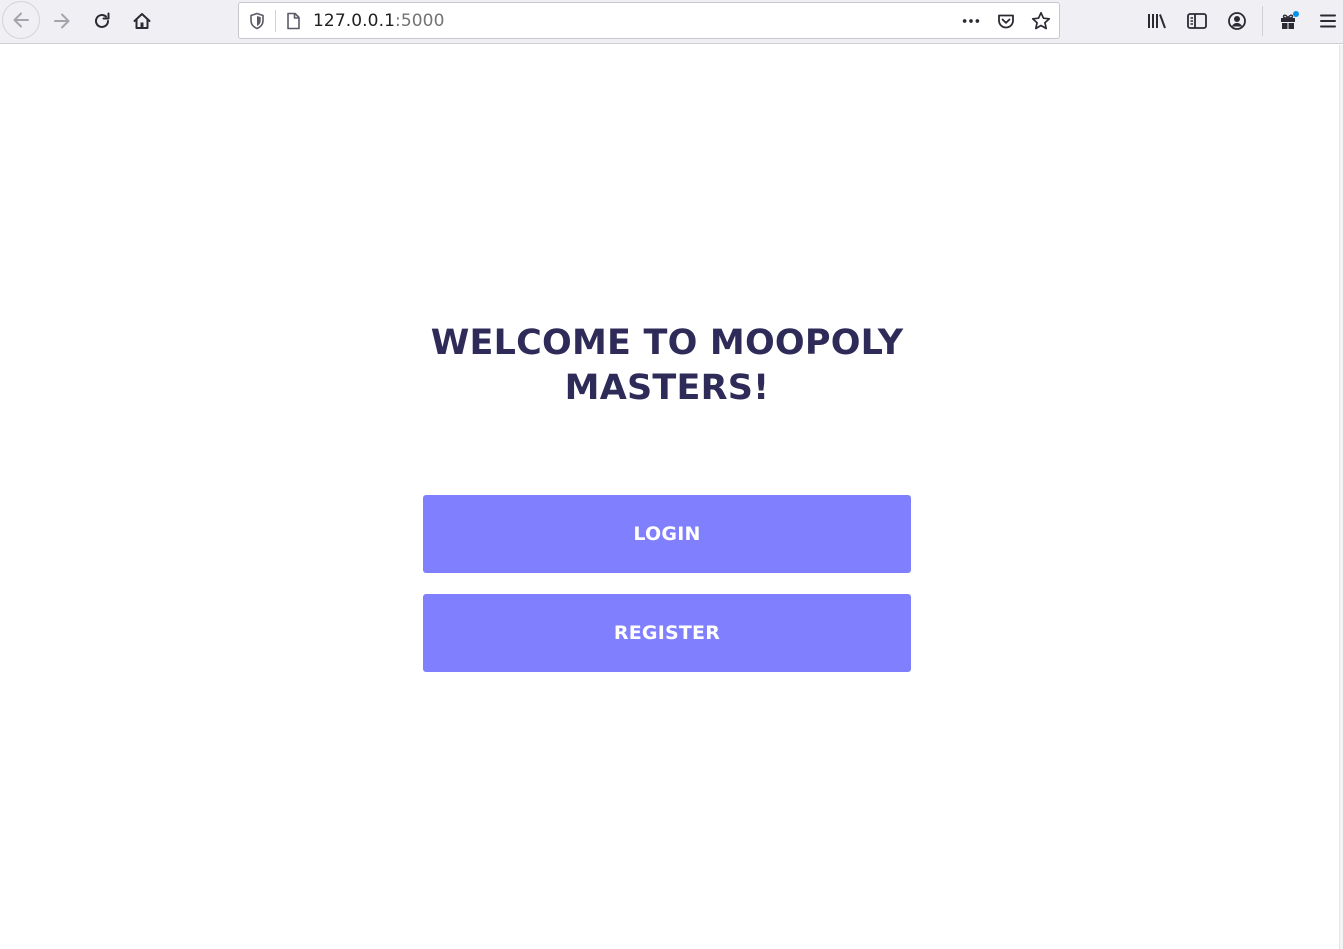  Describe the element at coordinates (667, 633) in the screenshot. I see `register-button: REGISTER` at that location.